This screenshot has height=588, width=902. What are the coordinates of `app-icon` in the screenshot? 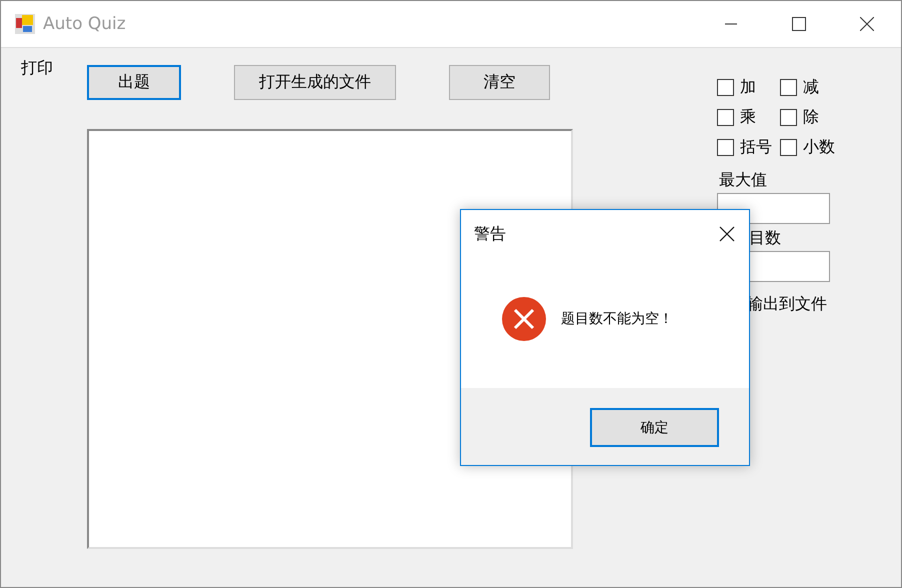 It's located at (25, 24).